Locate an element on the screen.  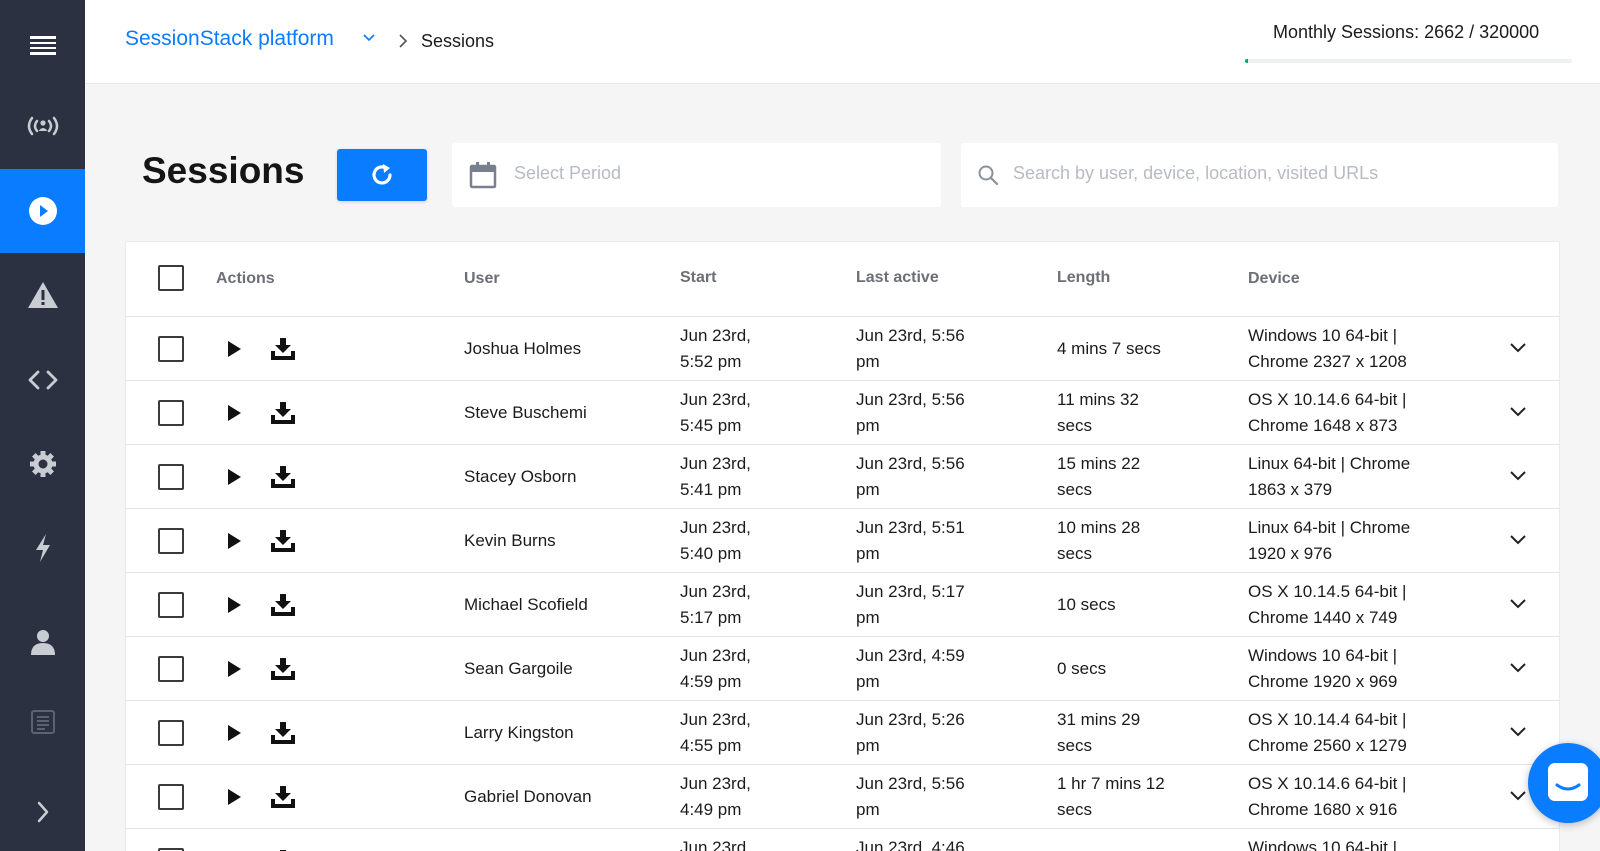
user-name: Gabriel Donovan is located at coordinates (528, 797).